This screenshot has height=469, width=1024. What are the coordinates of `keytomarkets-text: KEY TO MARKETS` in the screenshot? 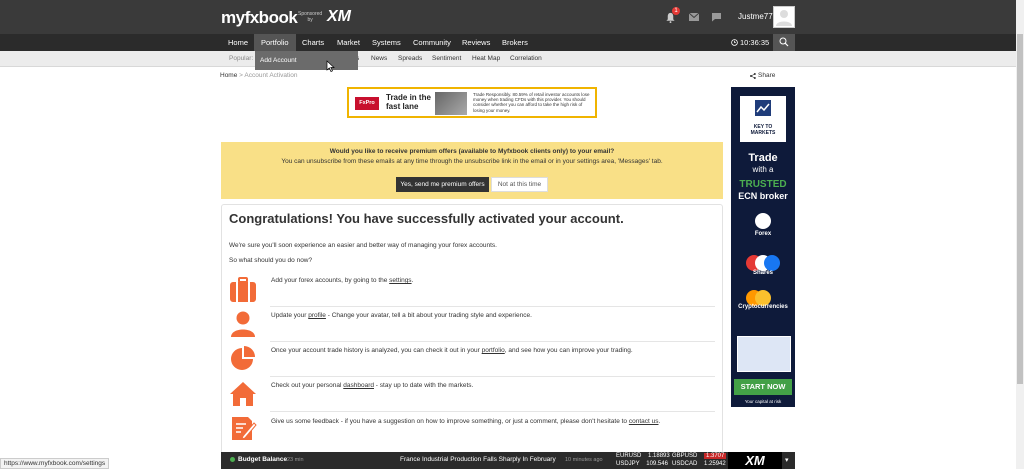 It's located at (763, 130).